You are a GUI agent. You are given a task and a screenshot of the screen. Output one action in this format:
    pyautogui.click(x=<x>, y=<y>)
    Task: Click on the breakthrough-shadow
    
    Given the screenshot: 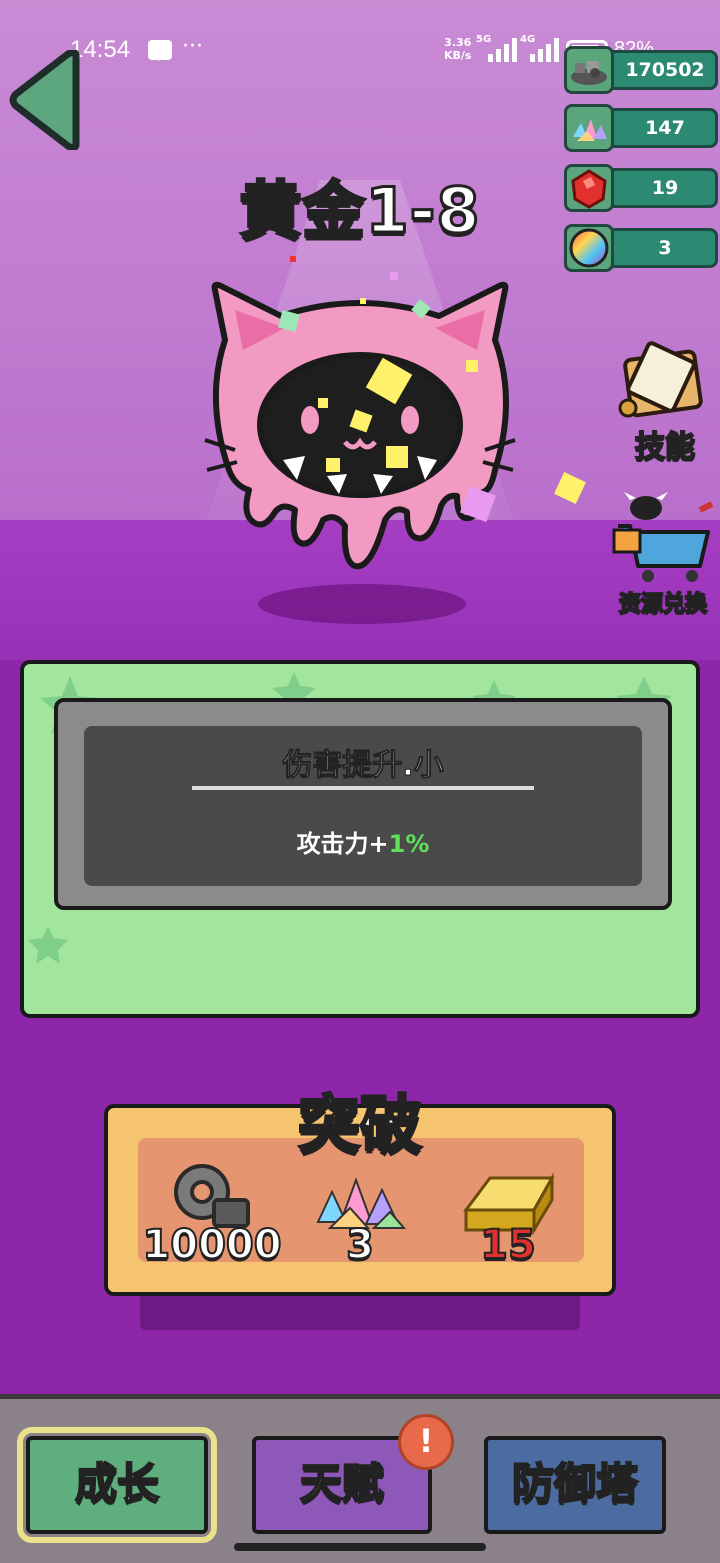 What is the action you would take?
    pyautogui.click(x=360, y=1310)
    